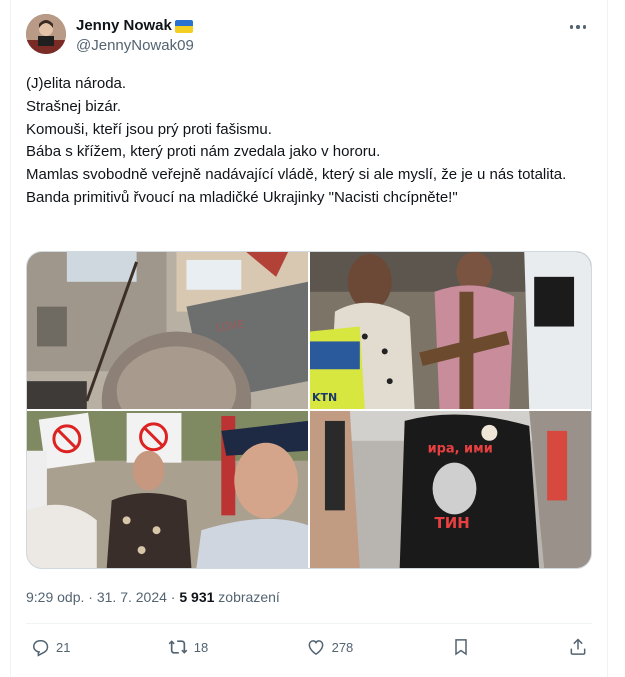 The height and width of the screenshot is (677, 625). I want to click on tweet-time: 9:29 odp., so click(55, 597).